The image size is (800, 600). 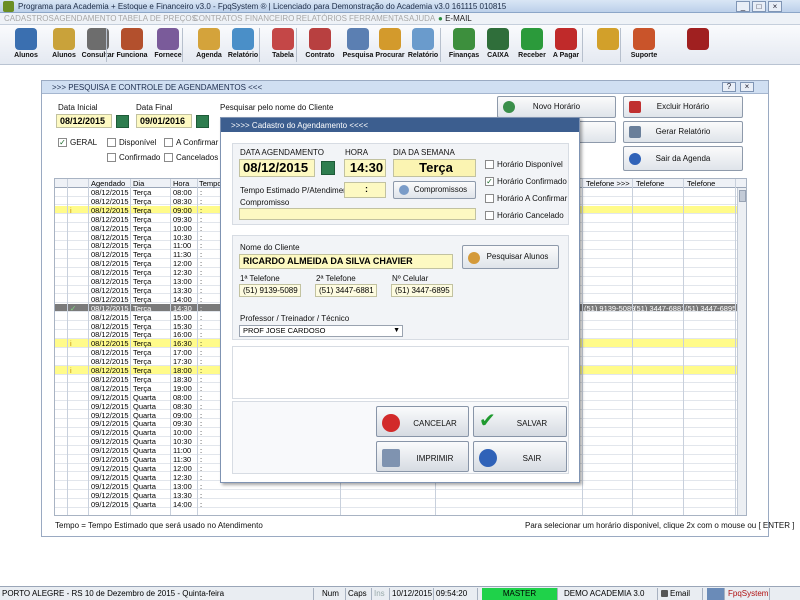 I want to click on pesquisar-alunos-button: Pesquisar Alunos, so click(x=510, y=257).